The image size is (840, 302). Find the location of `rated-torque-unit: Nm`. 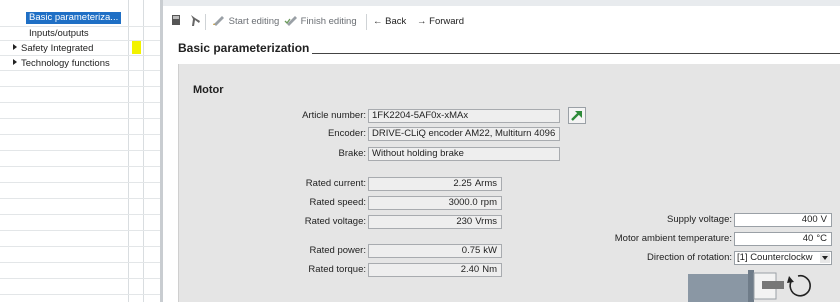

rated-torque-unit: Nm is located at coordinates (489, 269).